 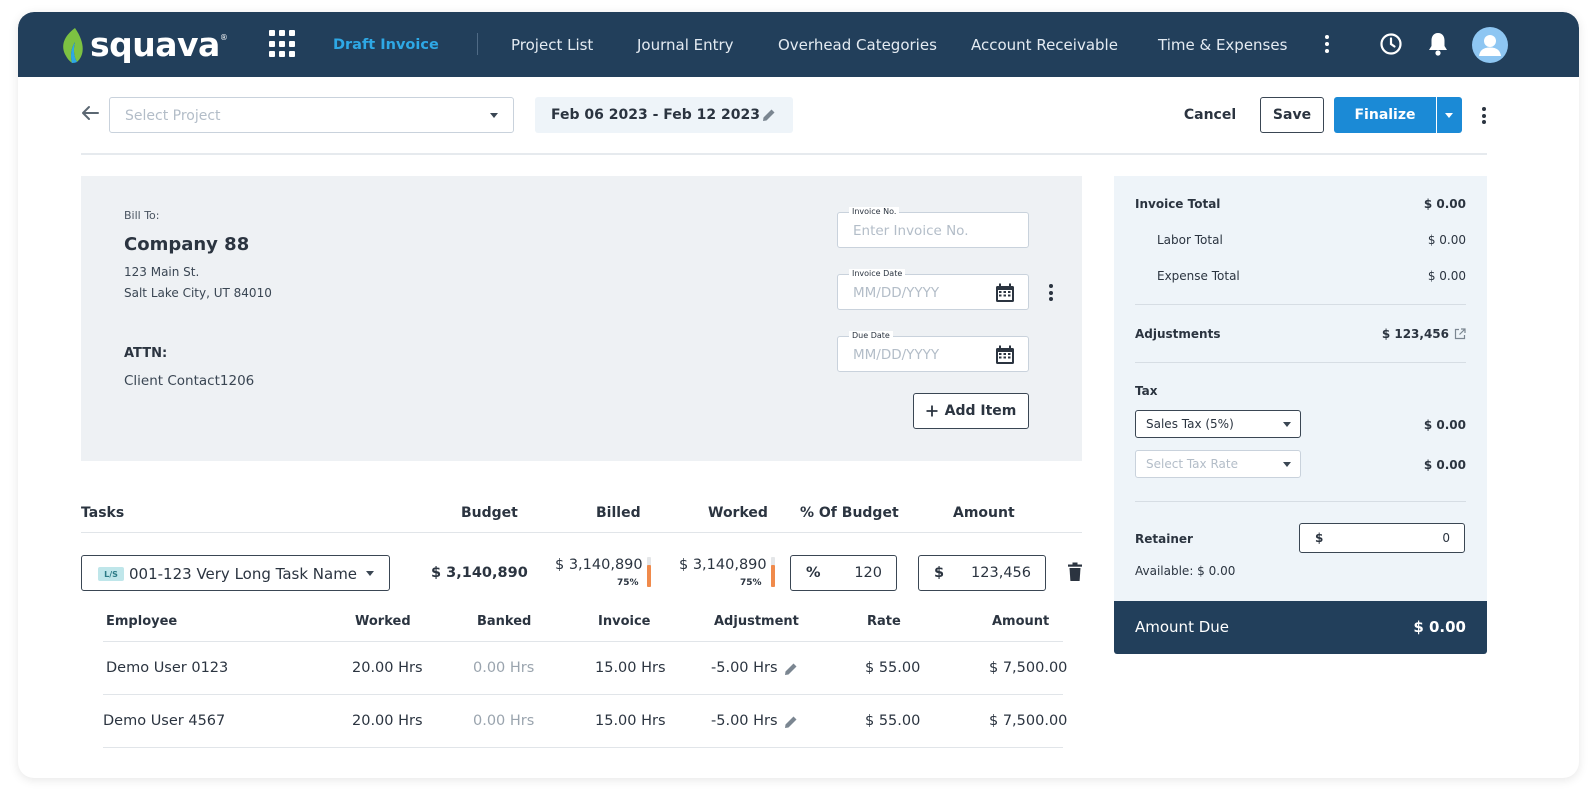 I want to click on due-date-placeholder: MM/DD/YYYY, so click(x=896, y=355).